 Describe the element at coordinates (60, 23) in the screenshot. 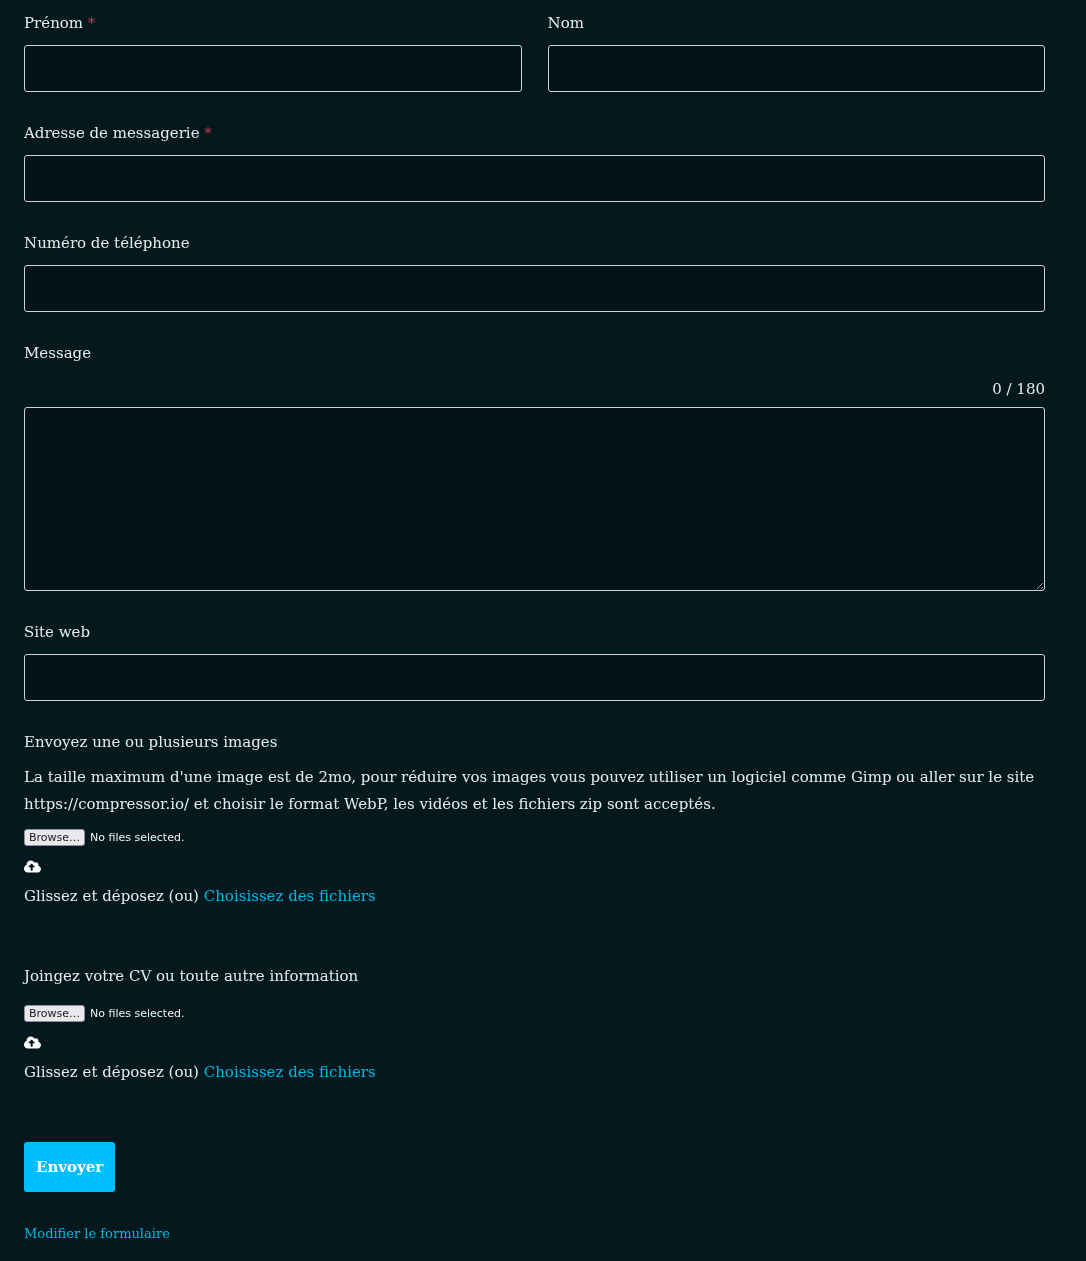

I see `field-label: Prénom *` at that location.